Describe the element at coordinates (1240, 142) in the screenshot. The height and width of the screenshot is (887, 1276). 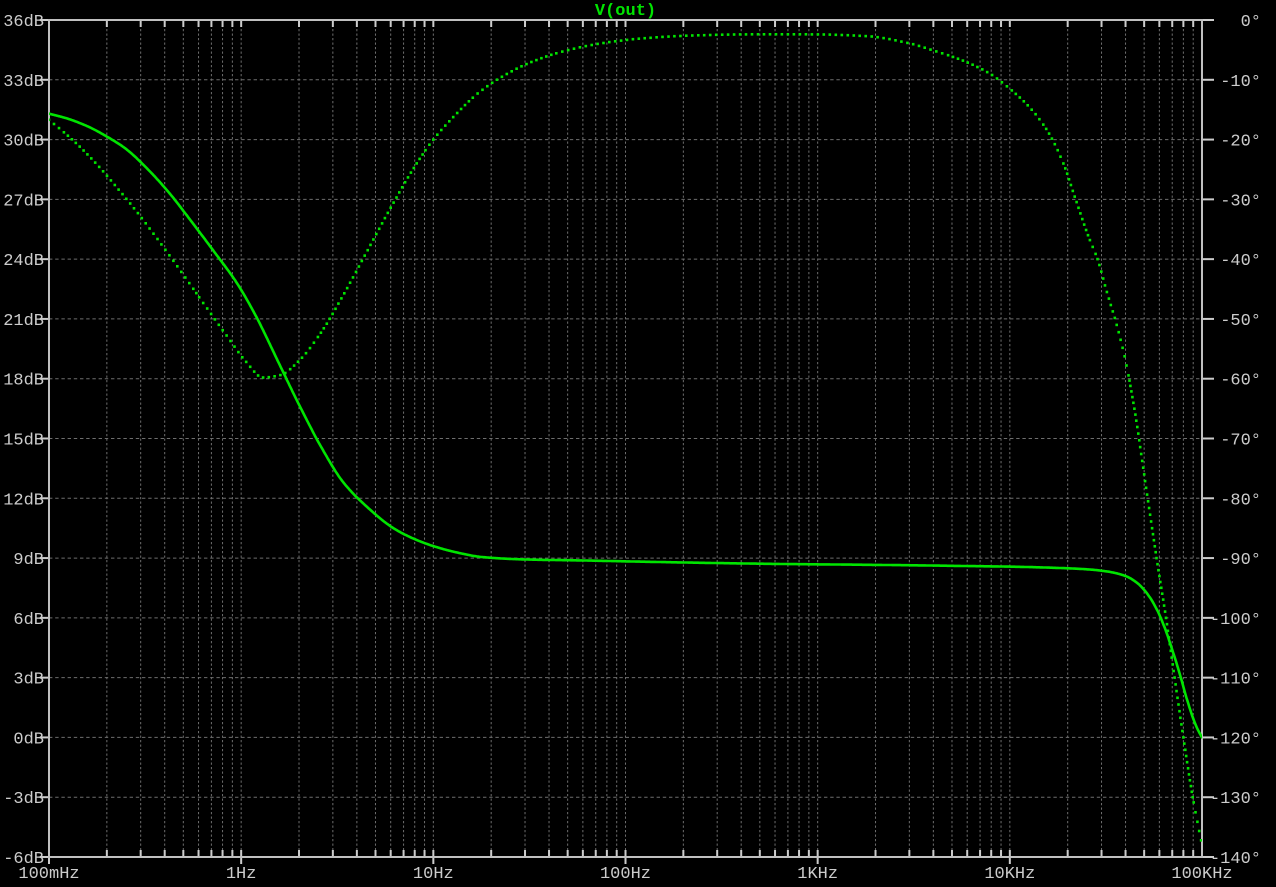
I see `y-right-label: -20°` at that location.